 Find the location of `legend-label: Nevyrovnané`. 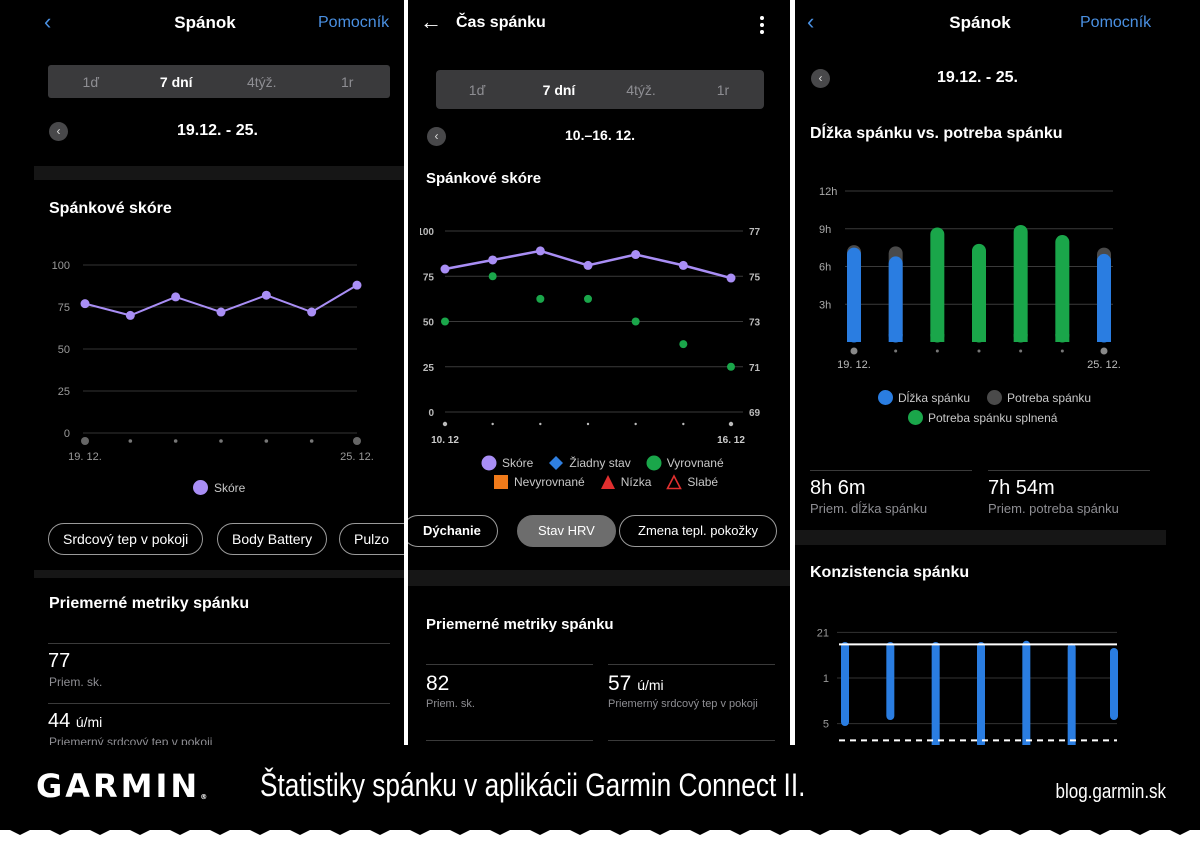

legend-label: Nevyrovnané is located at coordinates (549, 482).